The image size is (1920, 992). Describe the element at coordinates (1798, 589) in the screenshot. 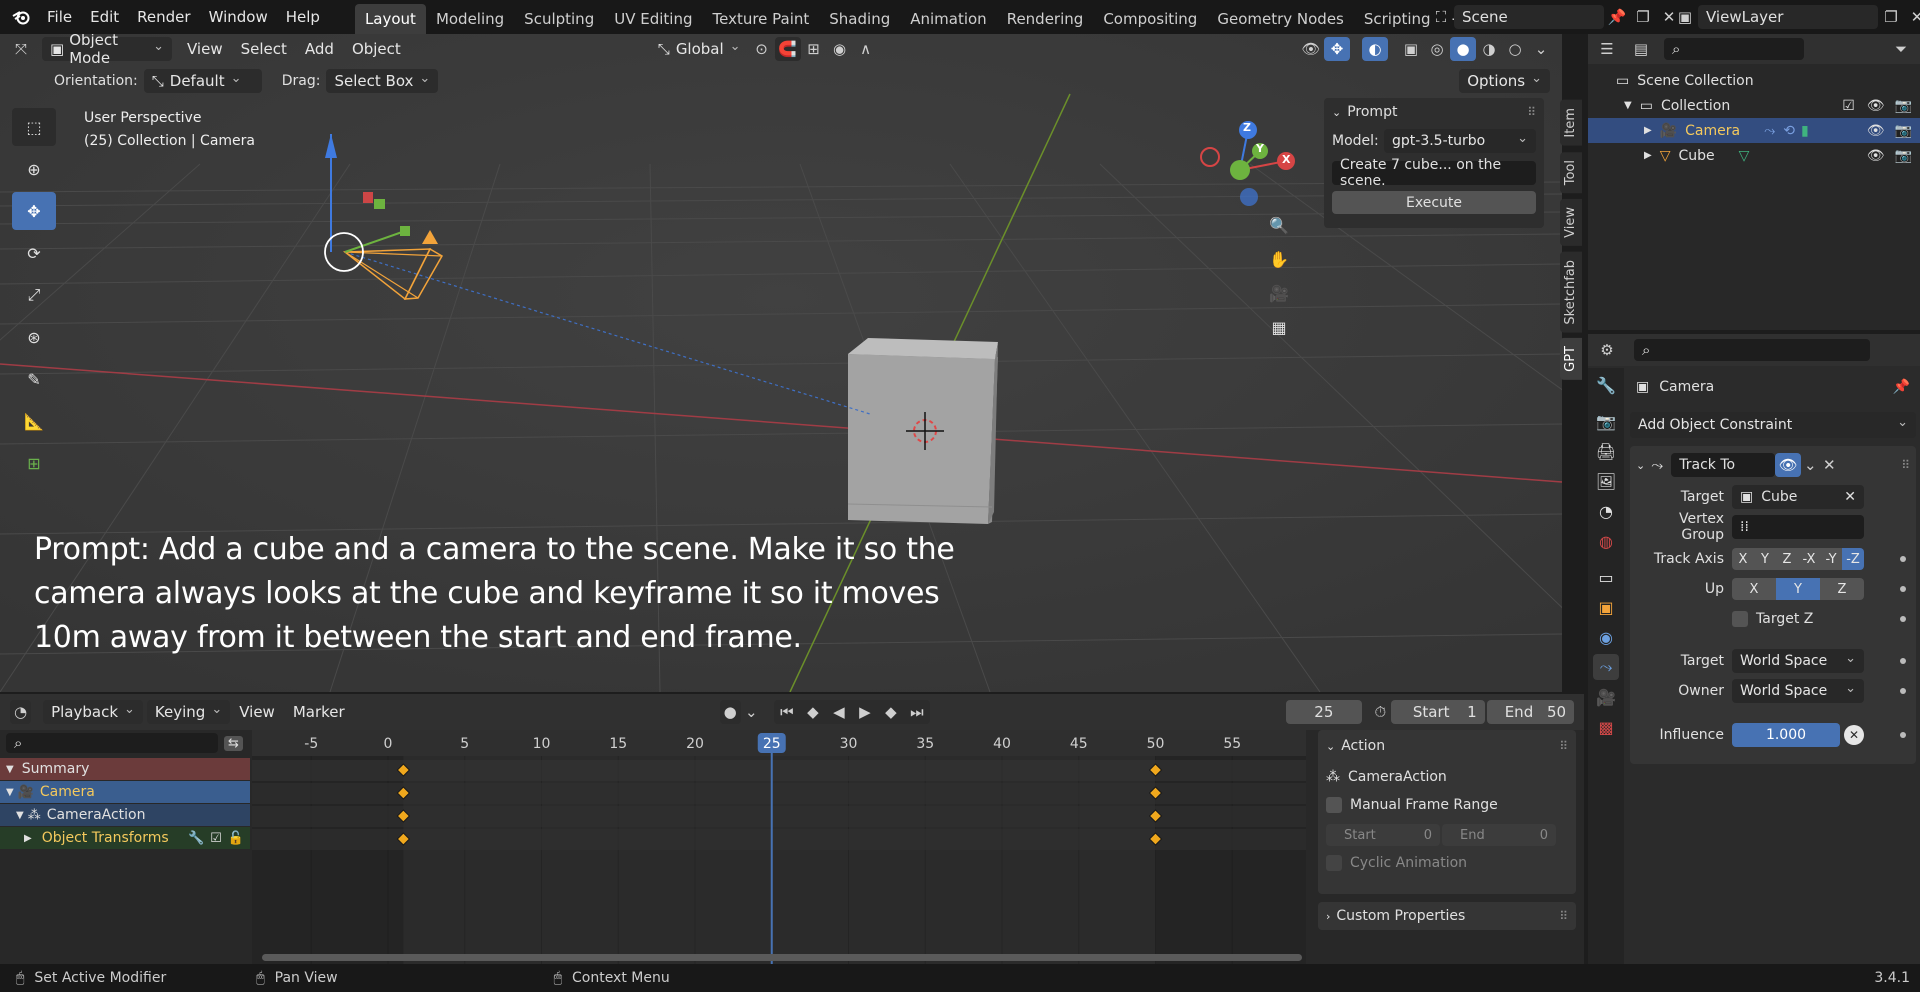

I see `up-axis-y: Y` at that location.